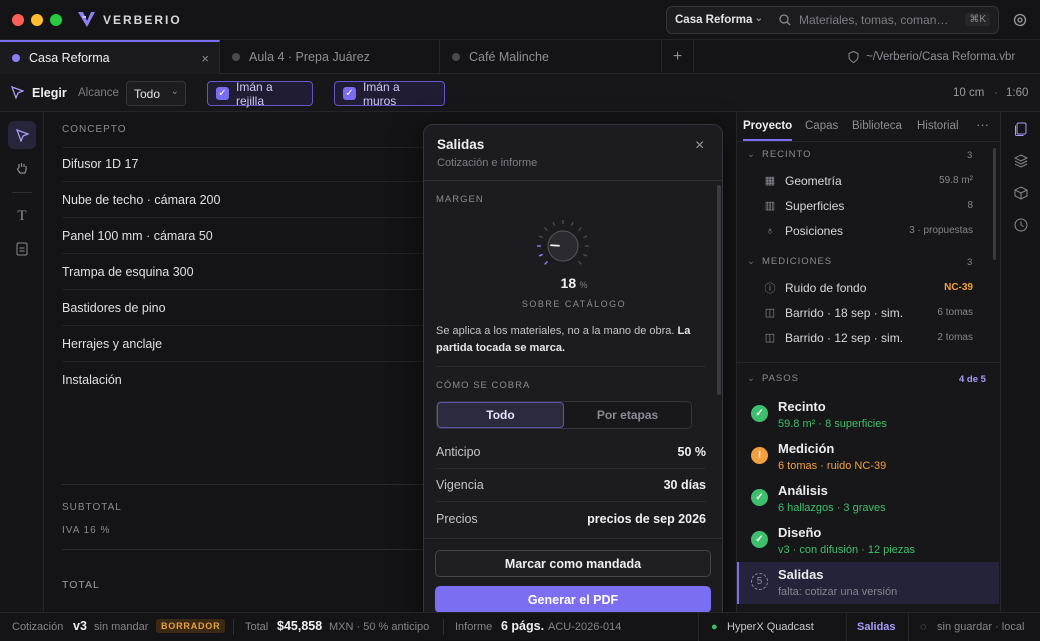 The width and height of the screenshot is (1040, 641). What do you see at coordinates (770, 230) in the screenshot?
I see `microphone-icon: ♁` at bounding box center [770, 230].